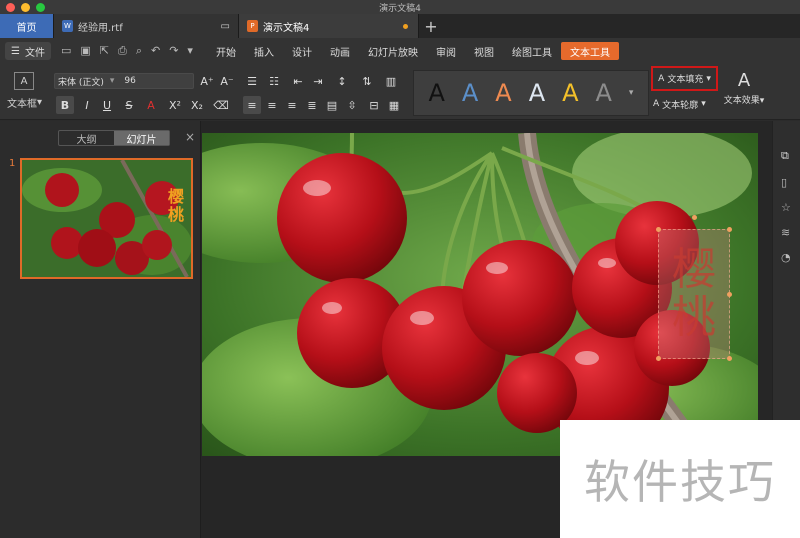 This screenshot has width=800, height=538. Describe the element at coordinates (286, 28) in the screenshot. I see `tab-document-presentation-label: 演示文稿4` at that location.